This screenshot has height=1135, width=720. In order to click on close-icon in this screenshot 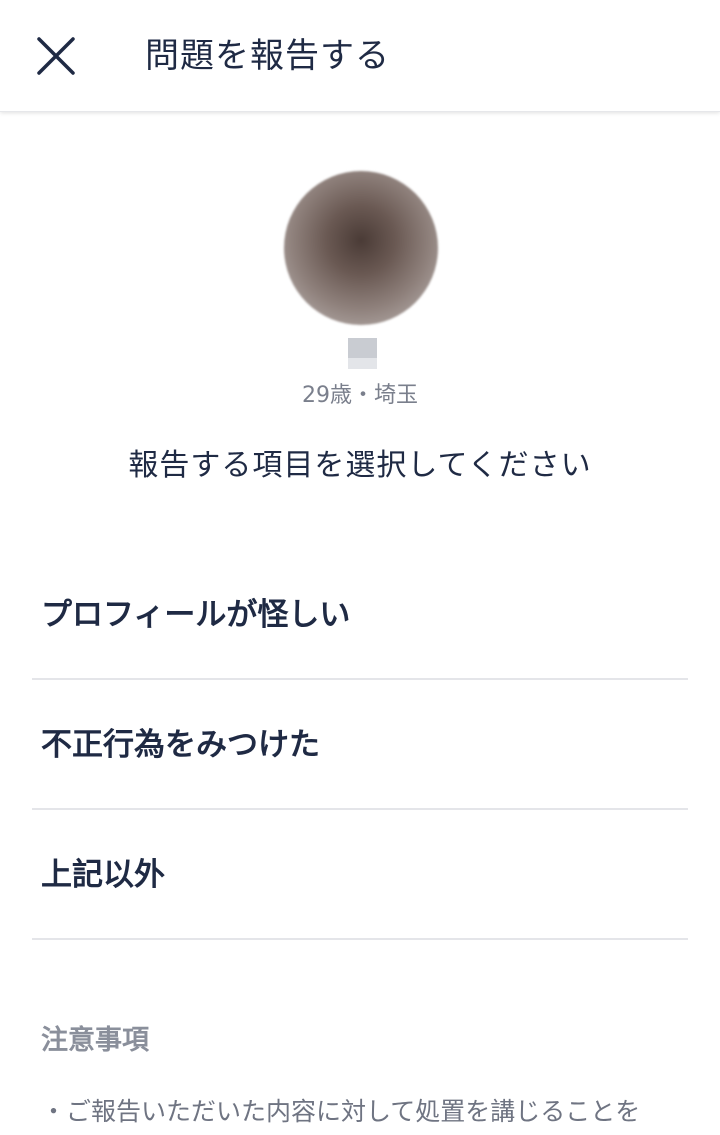, I will do `click(56, 56)`.